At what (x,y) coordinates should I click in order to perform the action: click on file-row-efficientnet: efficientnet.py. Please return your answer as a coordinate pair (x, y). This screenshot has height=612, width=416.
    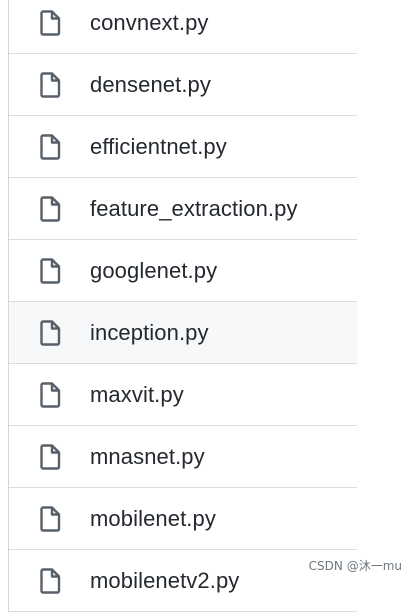
    Looking at the image, I should click on (183, 147).